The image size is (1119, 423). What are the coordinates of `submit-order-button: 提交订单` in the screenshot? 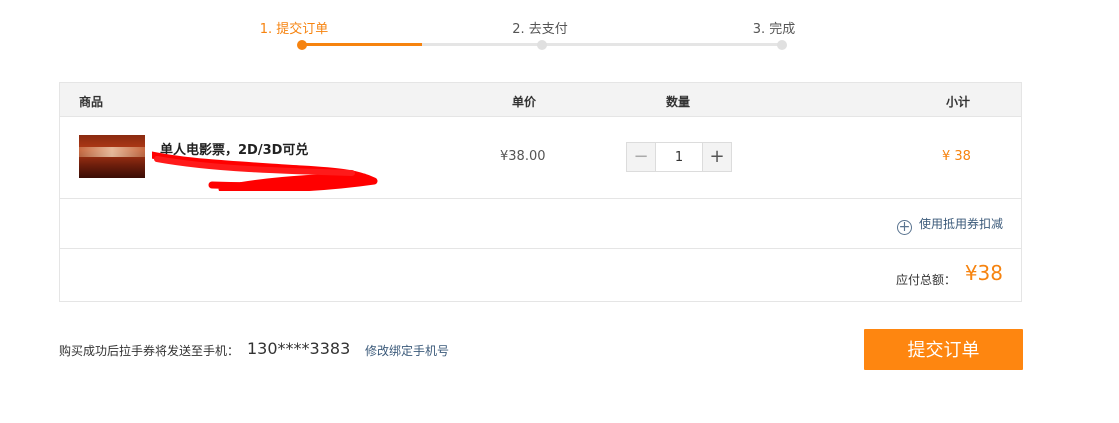 It's located at (943, 349).